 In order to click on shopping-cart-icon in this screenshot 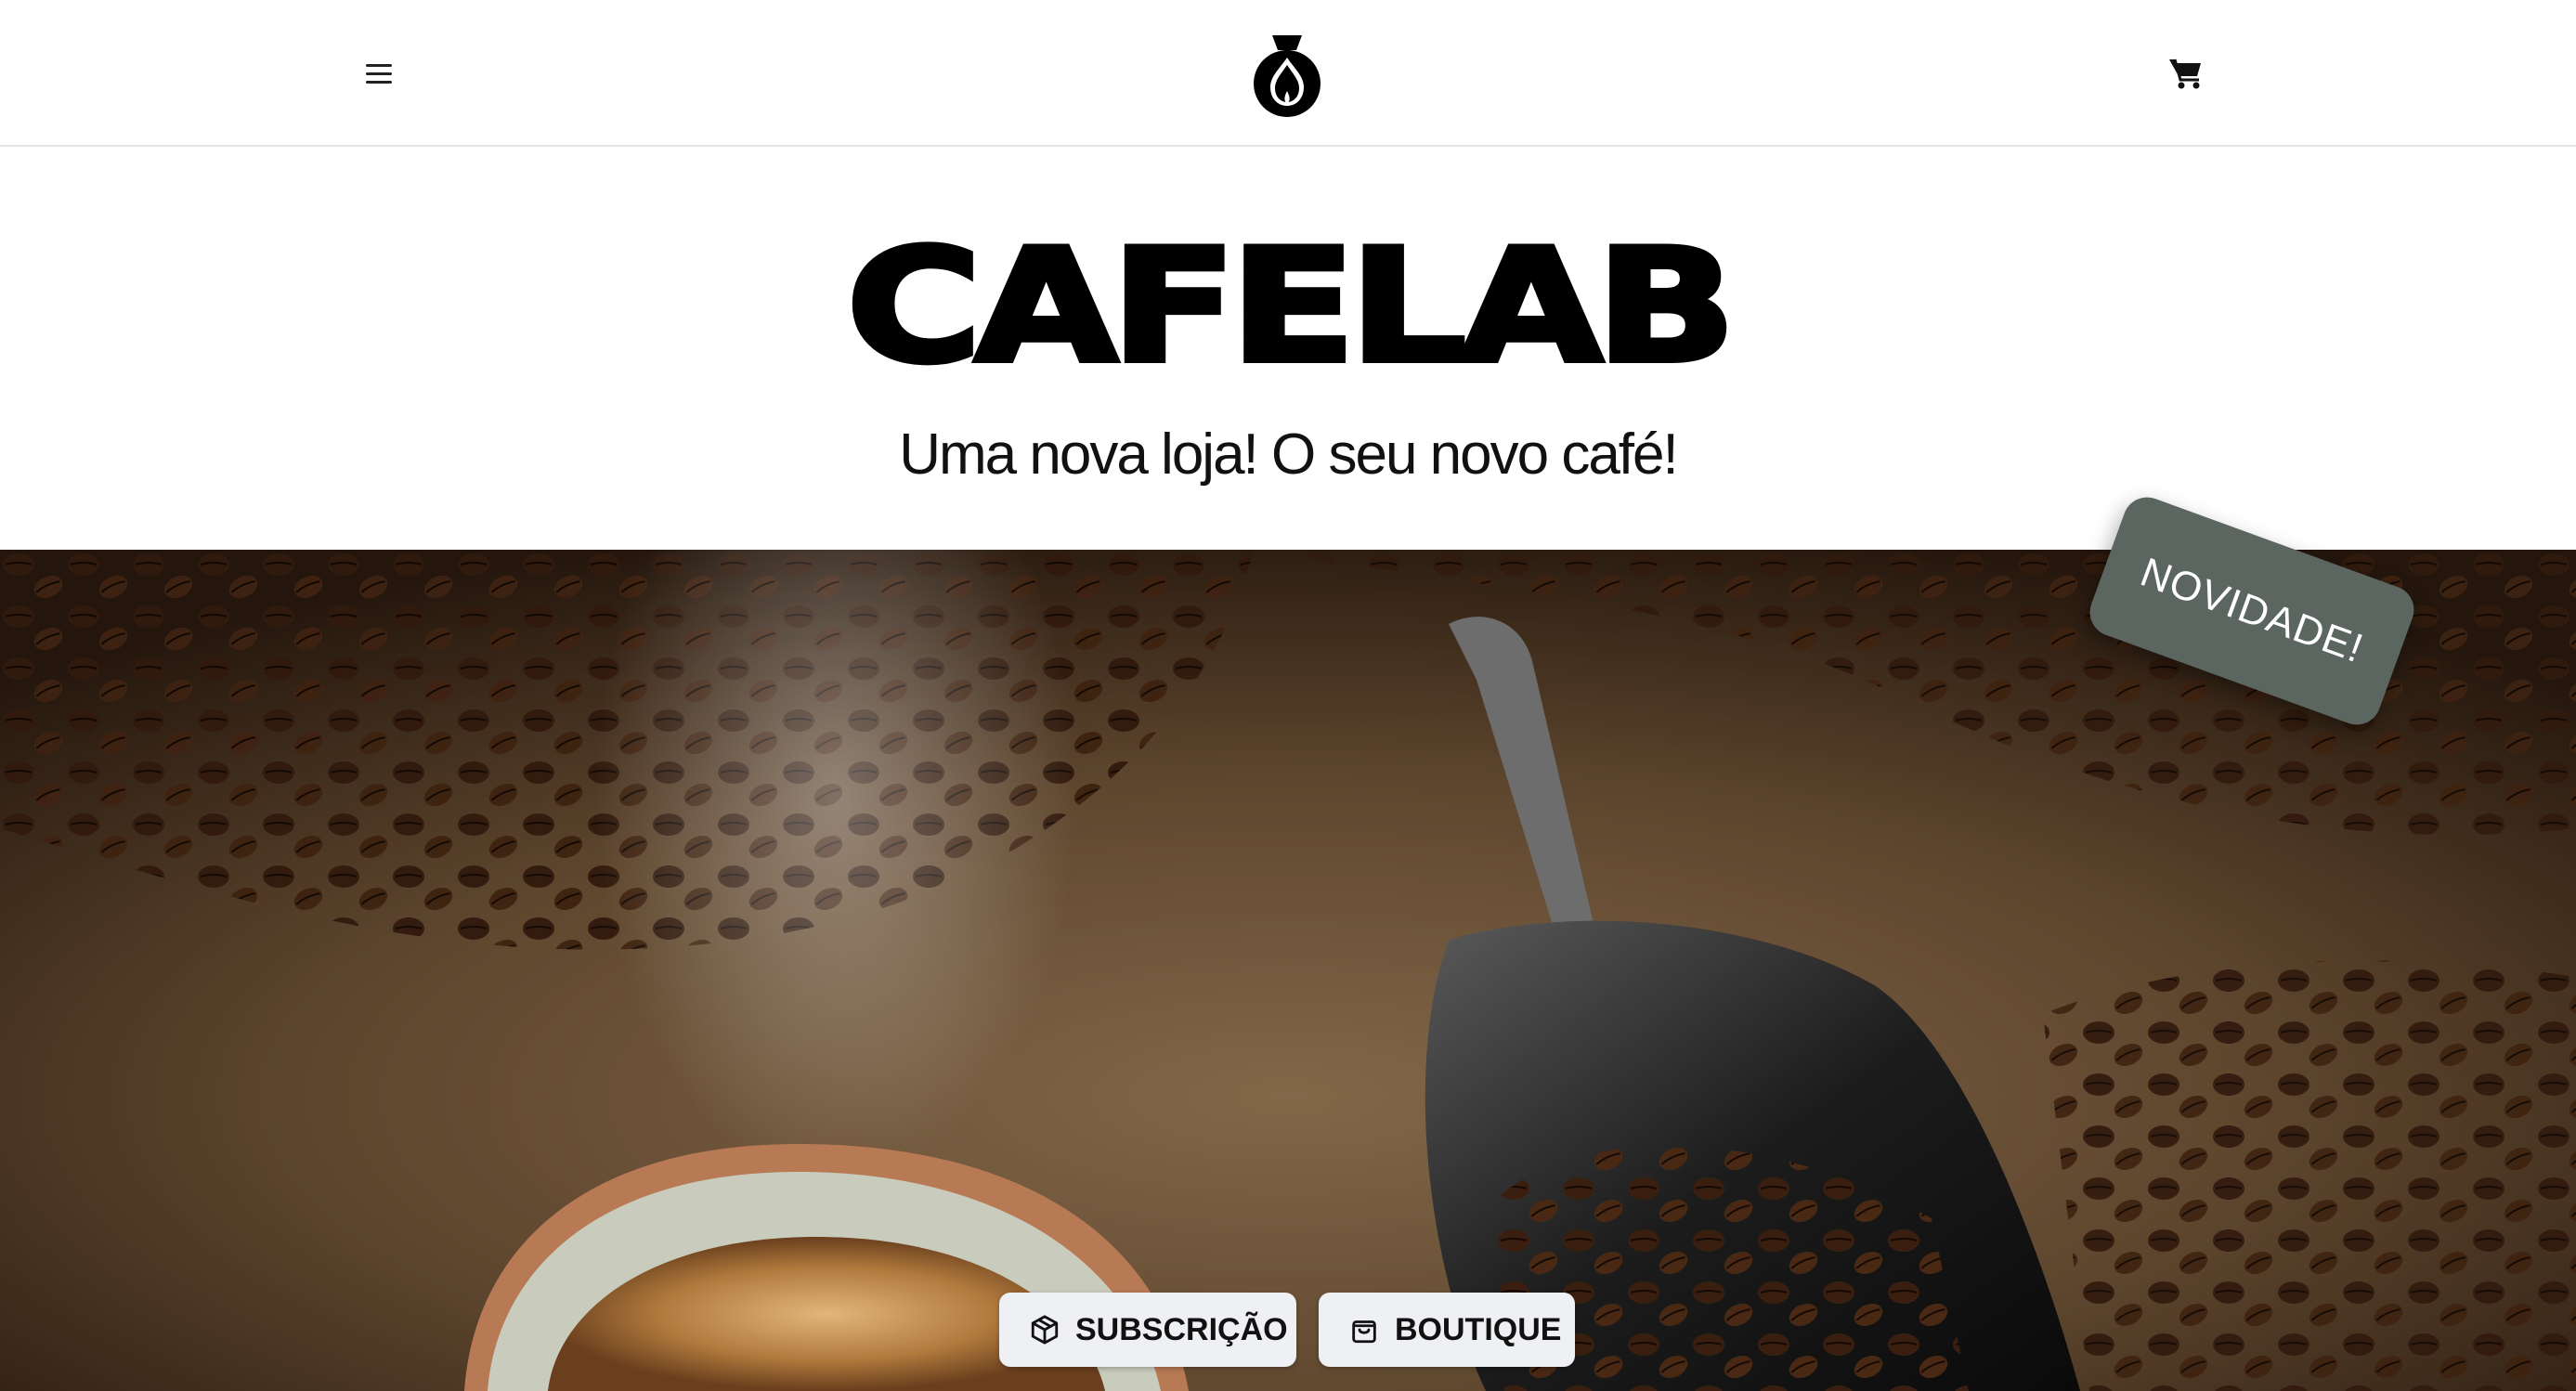, I will do `click(2186, 73)`.